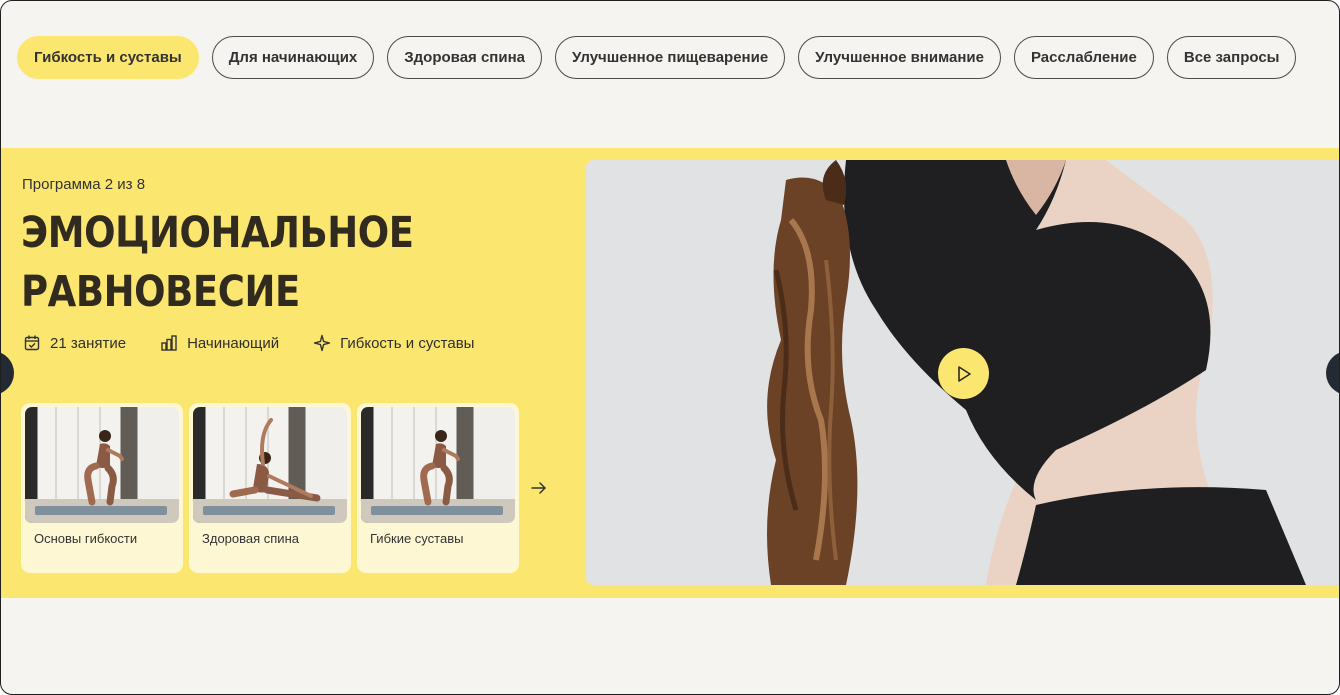  What do you see at coordinates (539, 488) in the screenshot?
I see `arrow-right-icon` at bounding box center [539, 488].